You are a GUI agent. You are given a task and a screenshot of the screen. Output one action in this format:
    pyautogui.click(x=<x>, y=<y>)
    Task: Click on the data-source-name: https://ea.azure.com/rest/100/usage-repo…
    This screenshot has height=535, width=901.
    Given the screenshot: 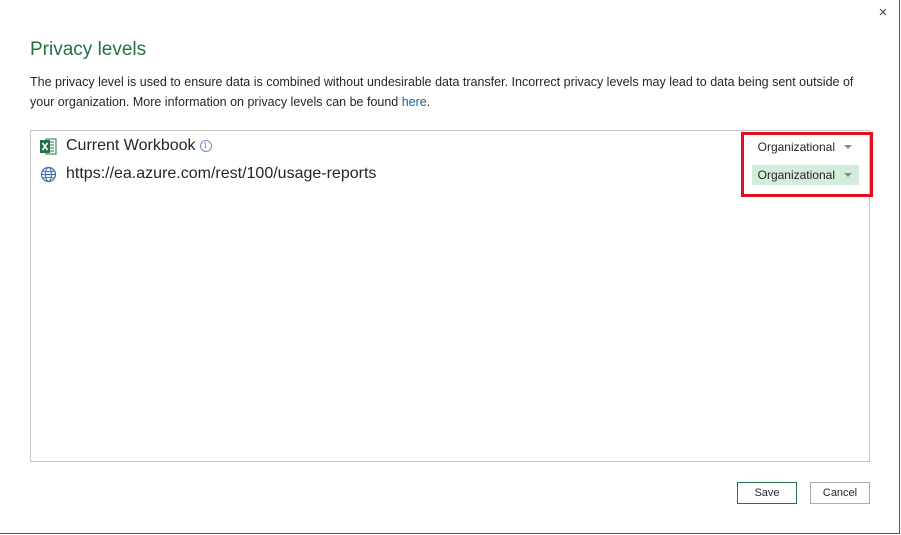 What is the action you would take?
    pyautogui.click(x=221, y=173)
    